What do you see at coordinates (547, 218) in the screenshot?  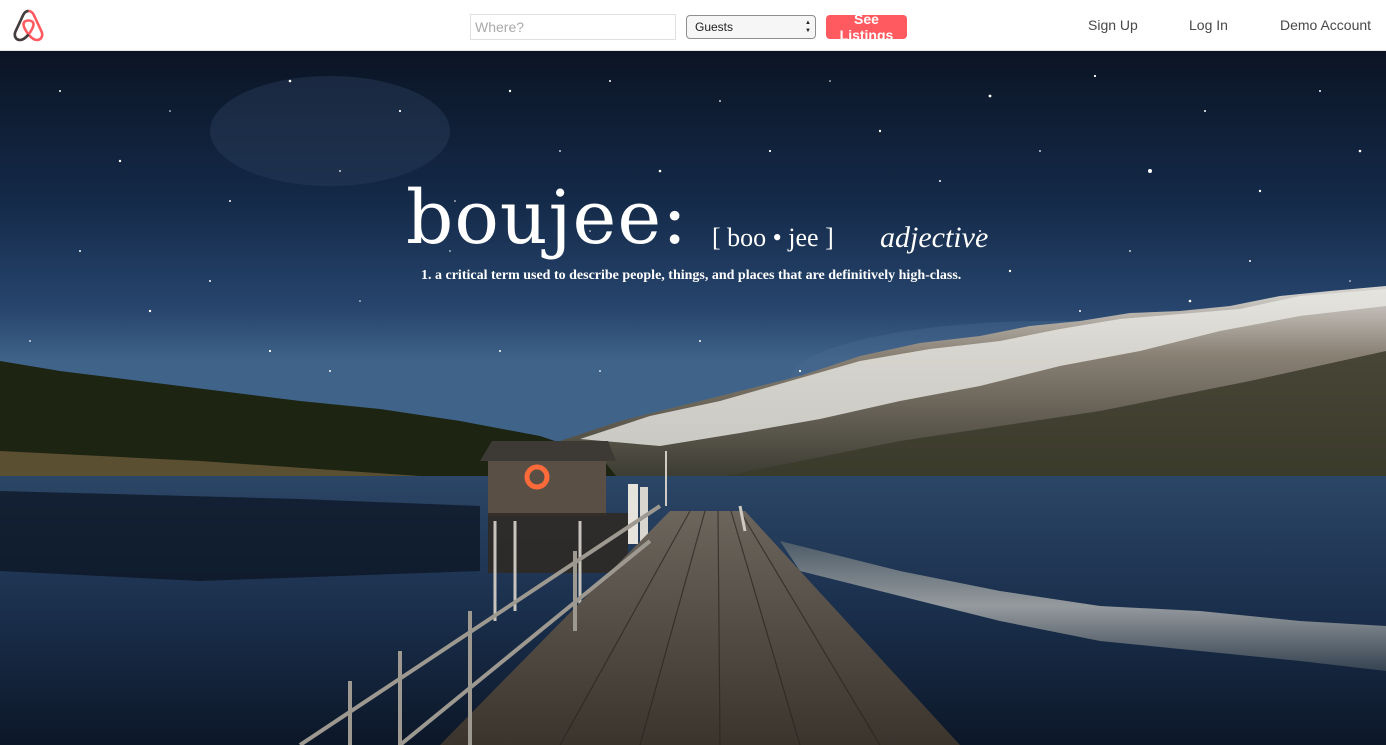 I see `hero-word: boujee:` at bounding box center [547, 218].